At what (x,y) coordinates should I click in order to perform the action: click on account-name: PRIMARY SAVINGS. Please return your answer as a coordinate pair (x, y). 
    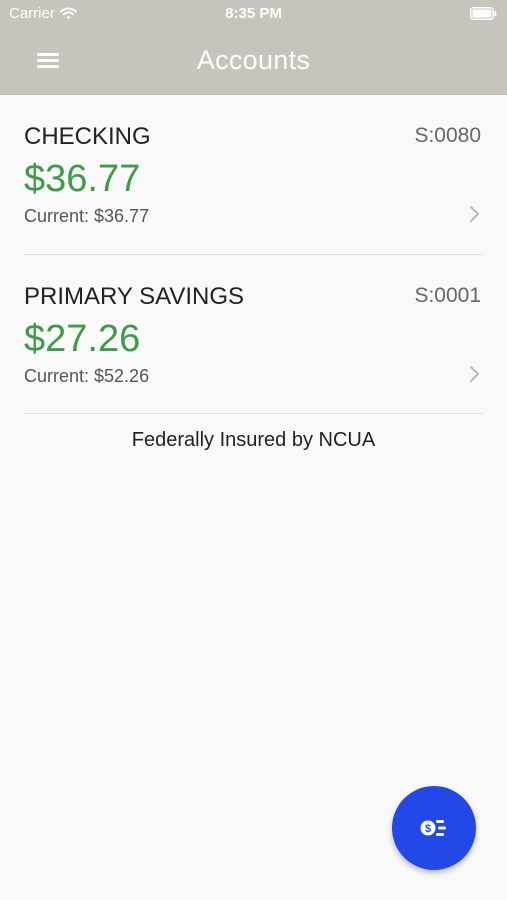
    Looking at the image, I should click on (134, 296).